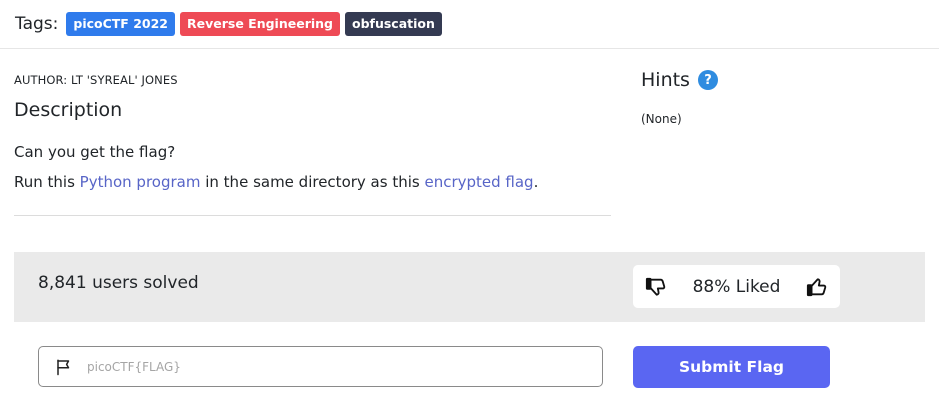  Describe the element at coordinates (661, 119) in the screenshot. I see `hints-value: (None)` at that location.